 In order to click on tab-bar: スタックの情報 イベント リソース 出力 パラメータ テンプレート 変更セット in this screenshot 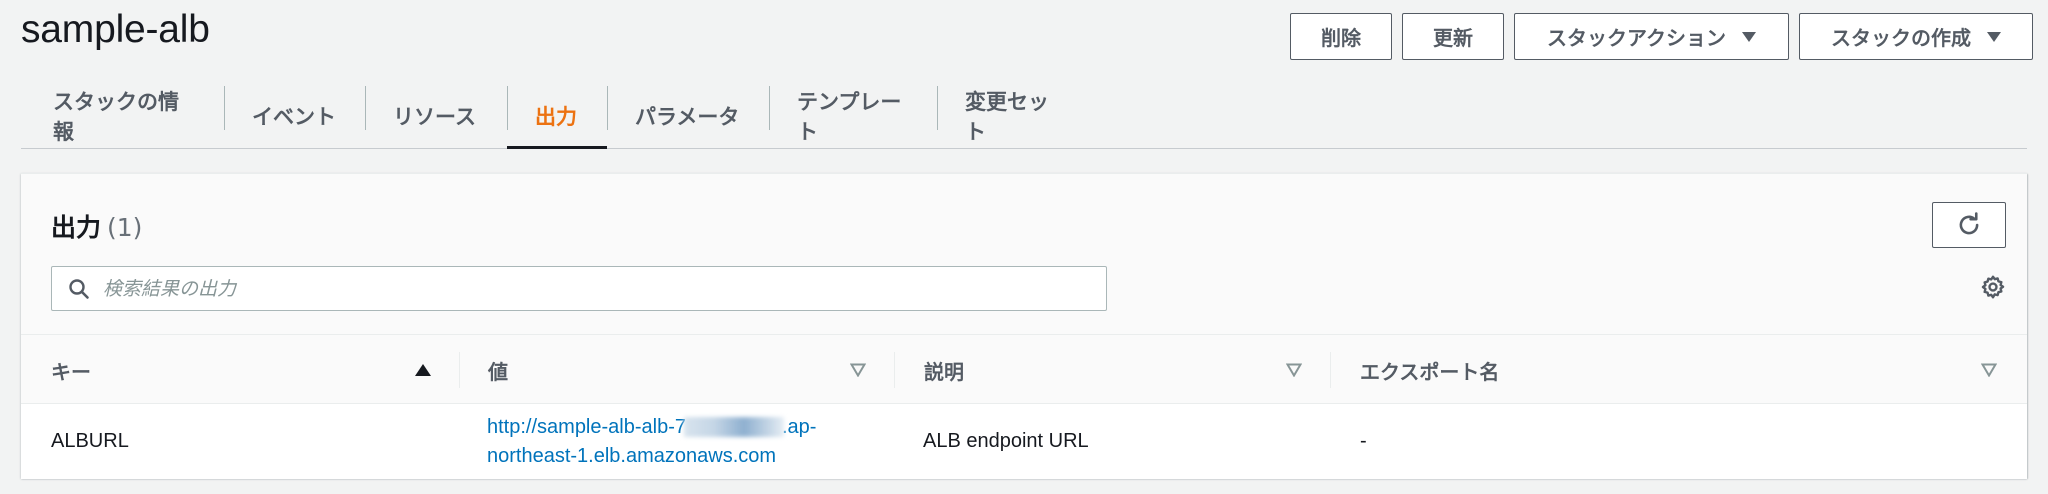, I will do `click(1024, 116)`.